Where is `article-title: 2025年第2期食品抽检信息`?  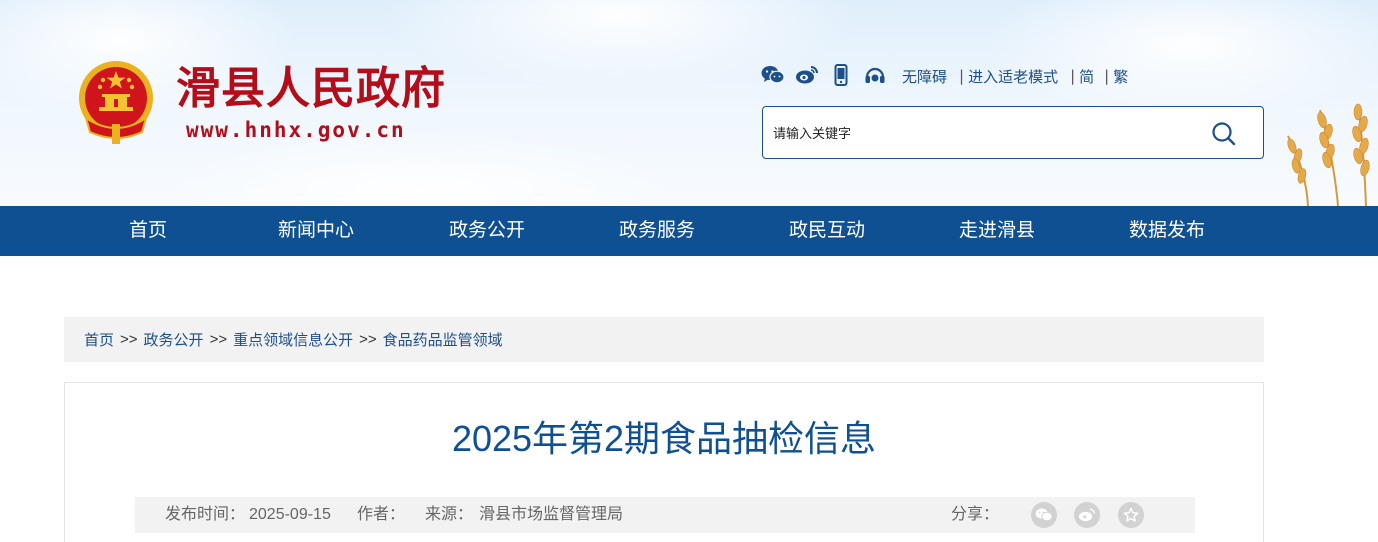 article-title: 2025年第2期食品抽检信息 is located at coordinates (664, 438).